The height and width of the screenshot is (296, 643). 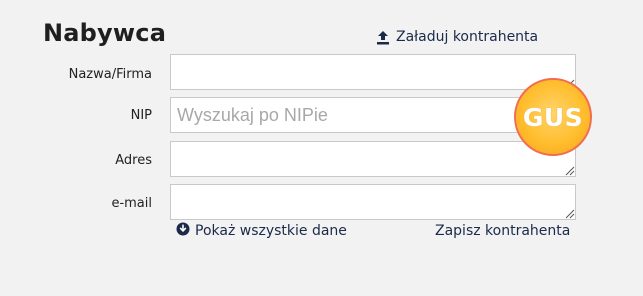 I want to click on load-contractor-link: Załaduj kontrahenta, so click(x=457, y=37).